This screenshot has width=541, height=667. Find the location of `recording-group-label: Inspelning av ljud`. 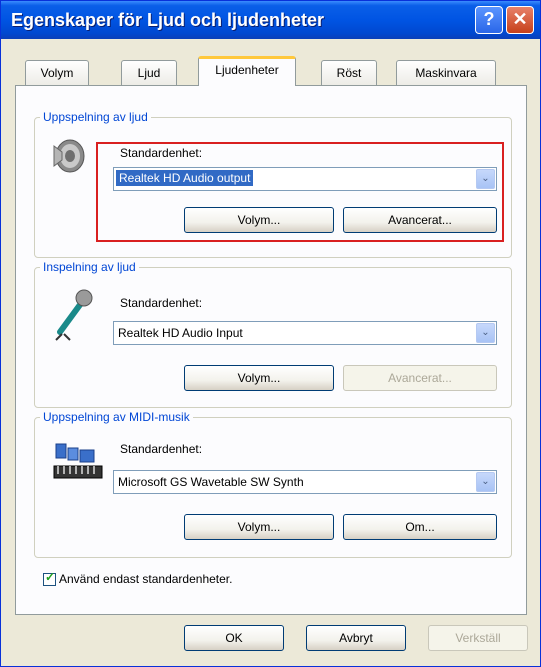

recording-group-label: Inspelning av ljud is located at coordinates (89, 267).